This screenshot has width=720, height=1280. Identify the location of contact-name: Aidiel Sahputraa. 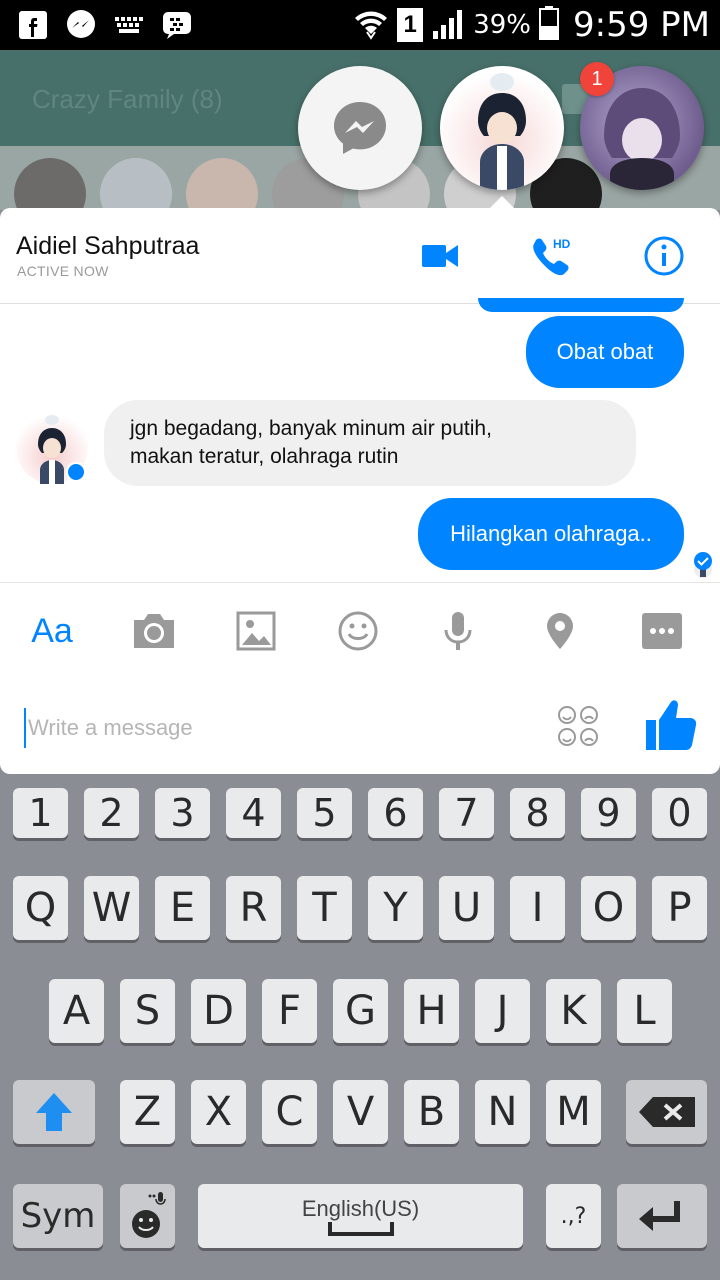
(107, 246).